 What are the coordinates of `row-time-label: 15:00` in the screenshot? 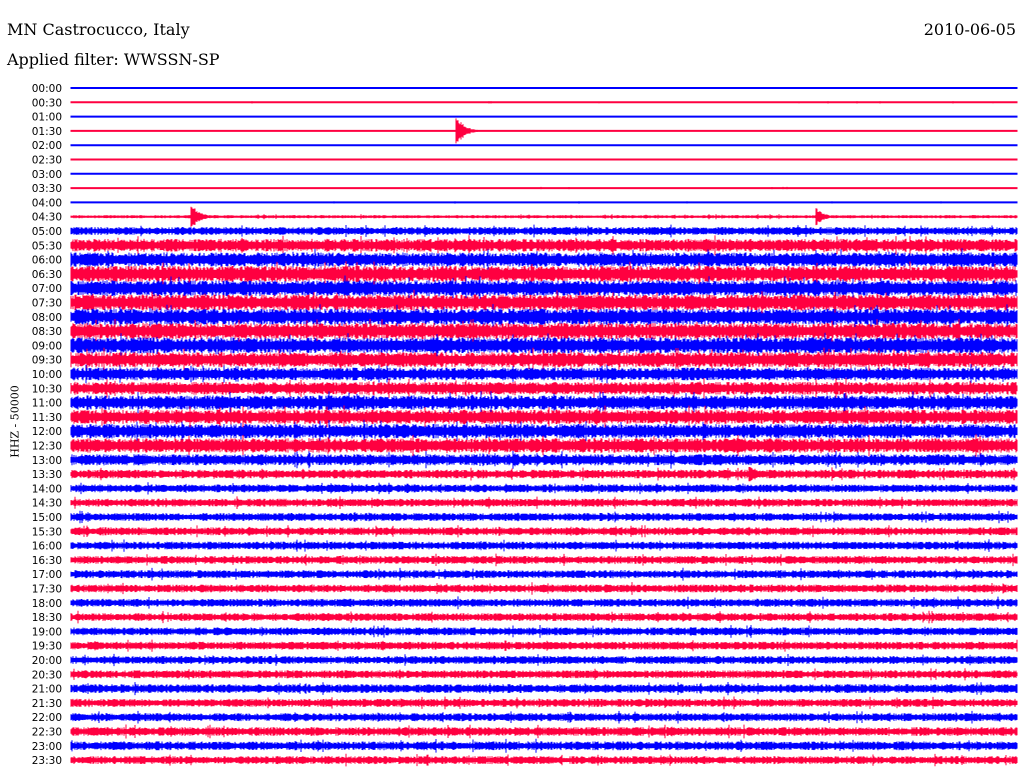 It's located at (47, 518).